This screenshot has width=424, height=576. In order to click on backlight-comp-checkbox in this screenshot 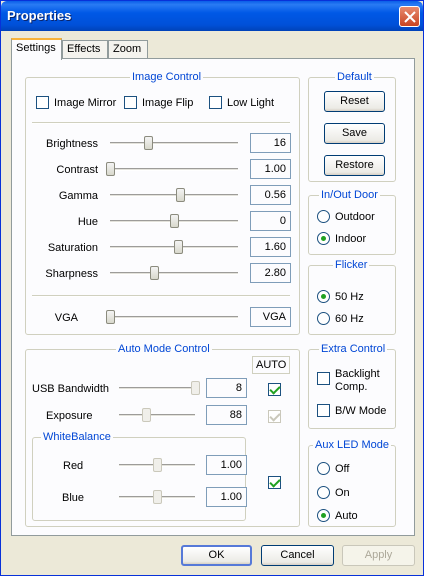, I will do `click(323, 378)`.